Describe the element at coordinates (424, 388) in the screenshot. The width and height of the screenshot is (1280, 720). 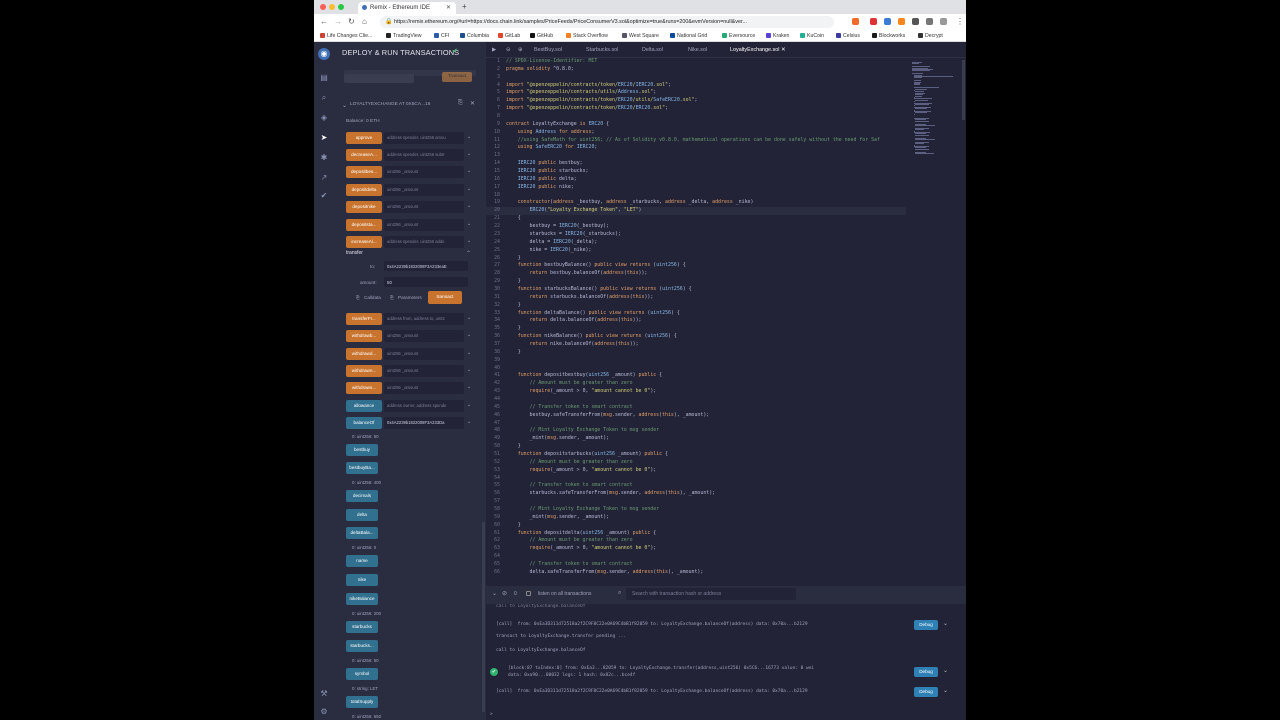
I see `withdraw-starbucks-input: uint256 _amount` at that location.